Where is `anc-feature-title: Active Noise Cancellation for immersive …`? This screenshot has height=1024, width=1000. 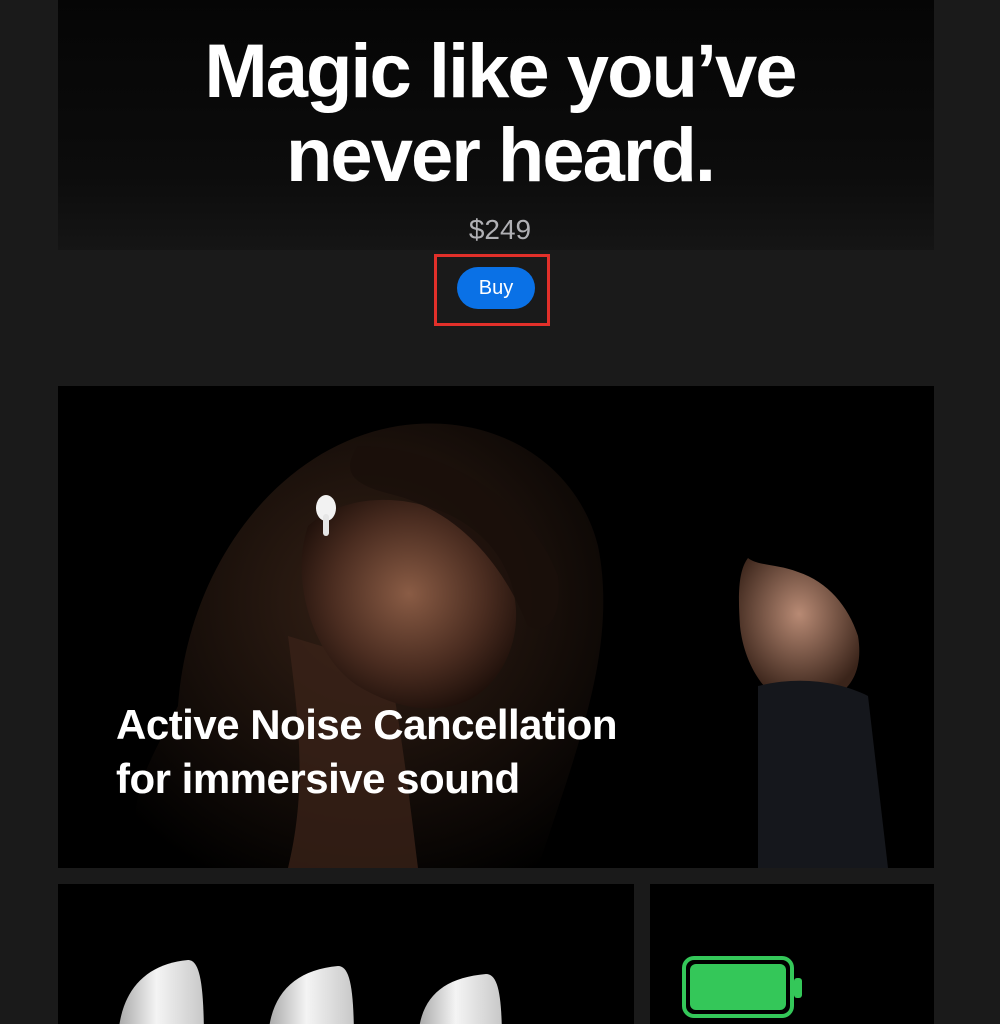
anc-feature-title: Active Noise Cancellation for immersive … is located at coordinates (367, 751).